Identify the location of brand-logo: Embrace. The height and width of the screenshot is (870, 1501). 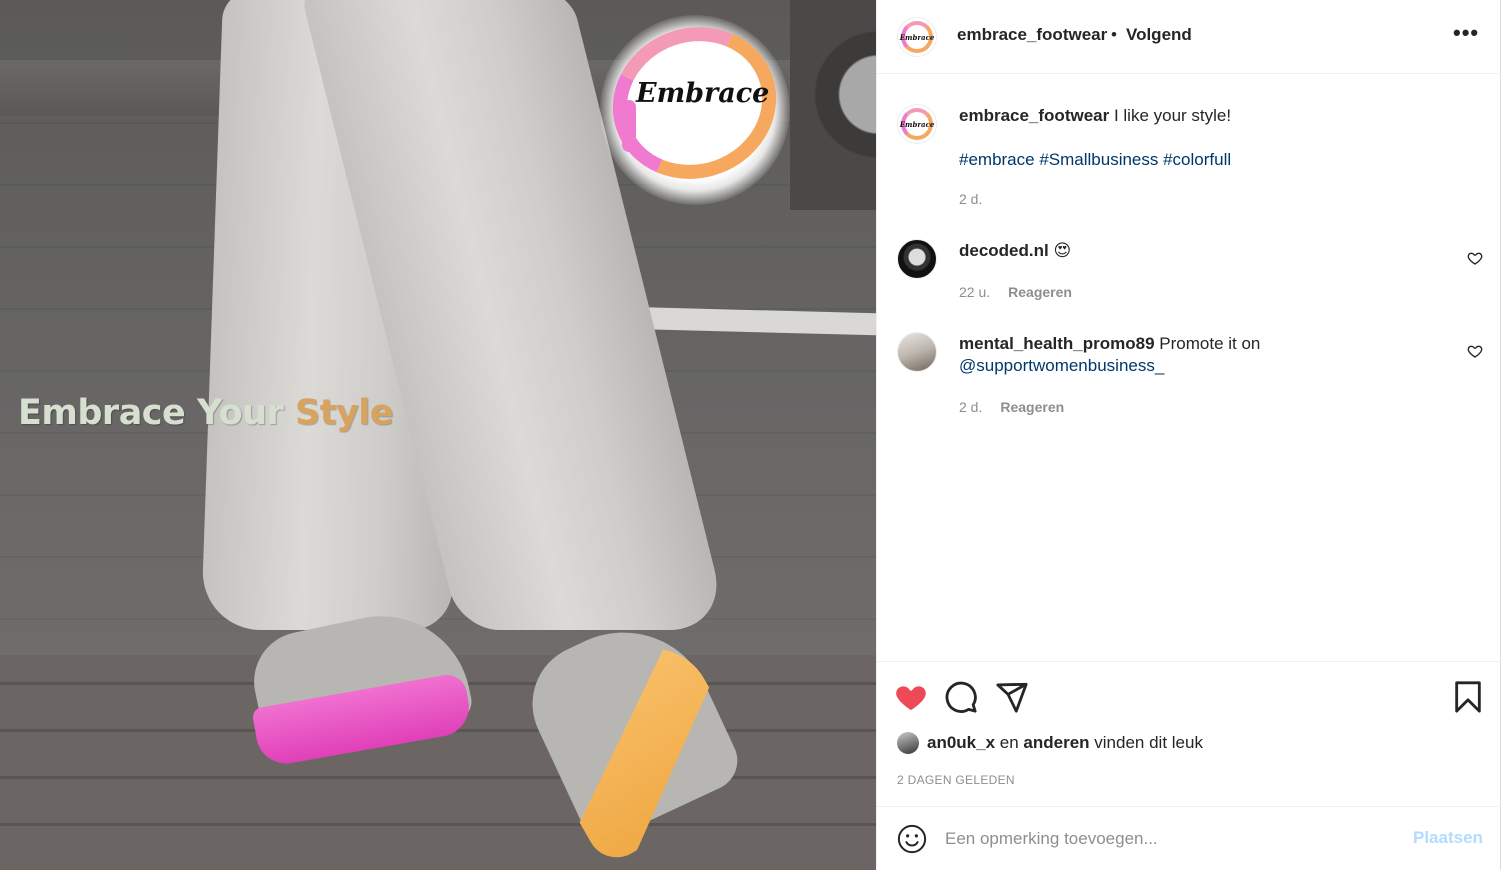
(703, 93).